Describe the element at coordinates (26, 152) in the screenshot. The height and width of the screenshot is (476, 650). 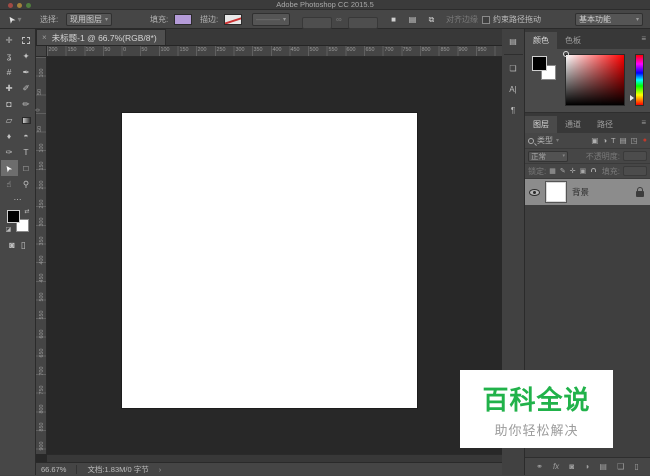
I see `type-tool: T` at that location.